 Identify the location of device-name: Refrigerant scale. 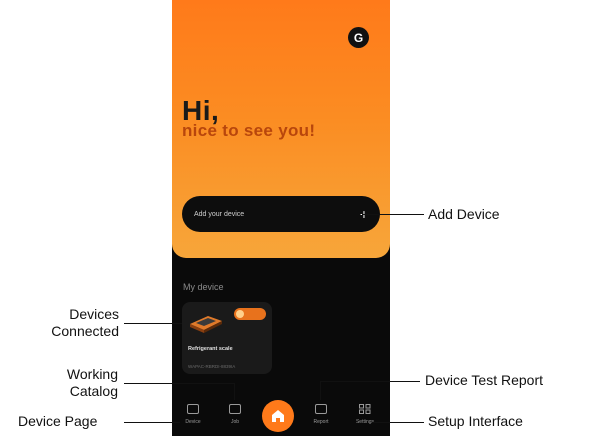
(210, 349).